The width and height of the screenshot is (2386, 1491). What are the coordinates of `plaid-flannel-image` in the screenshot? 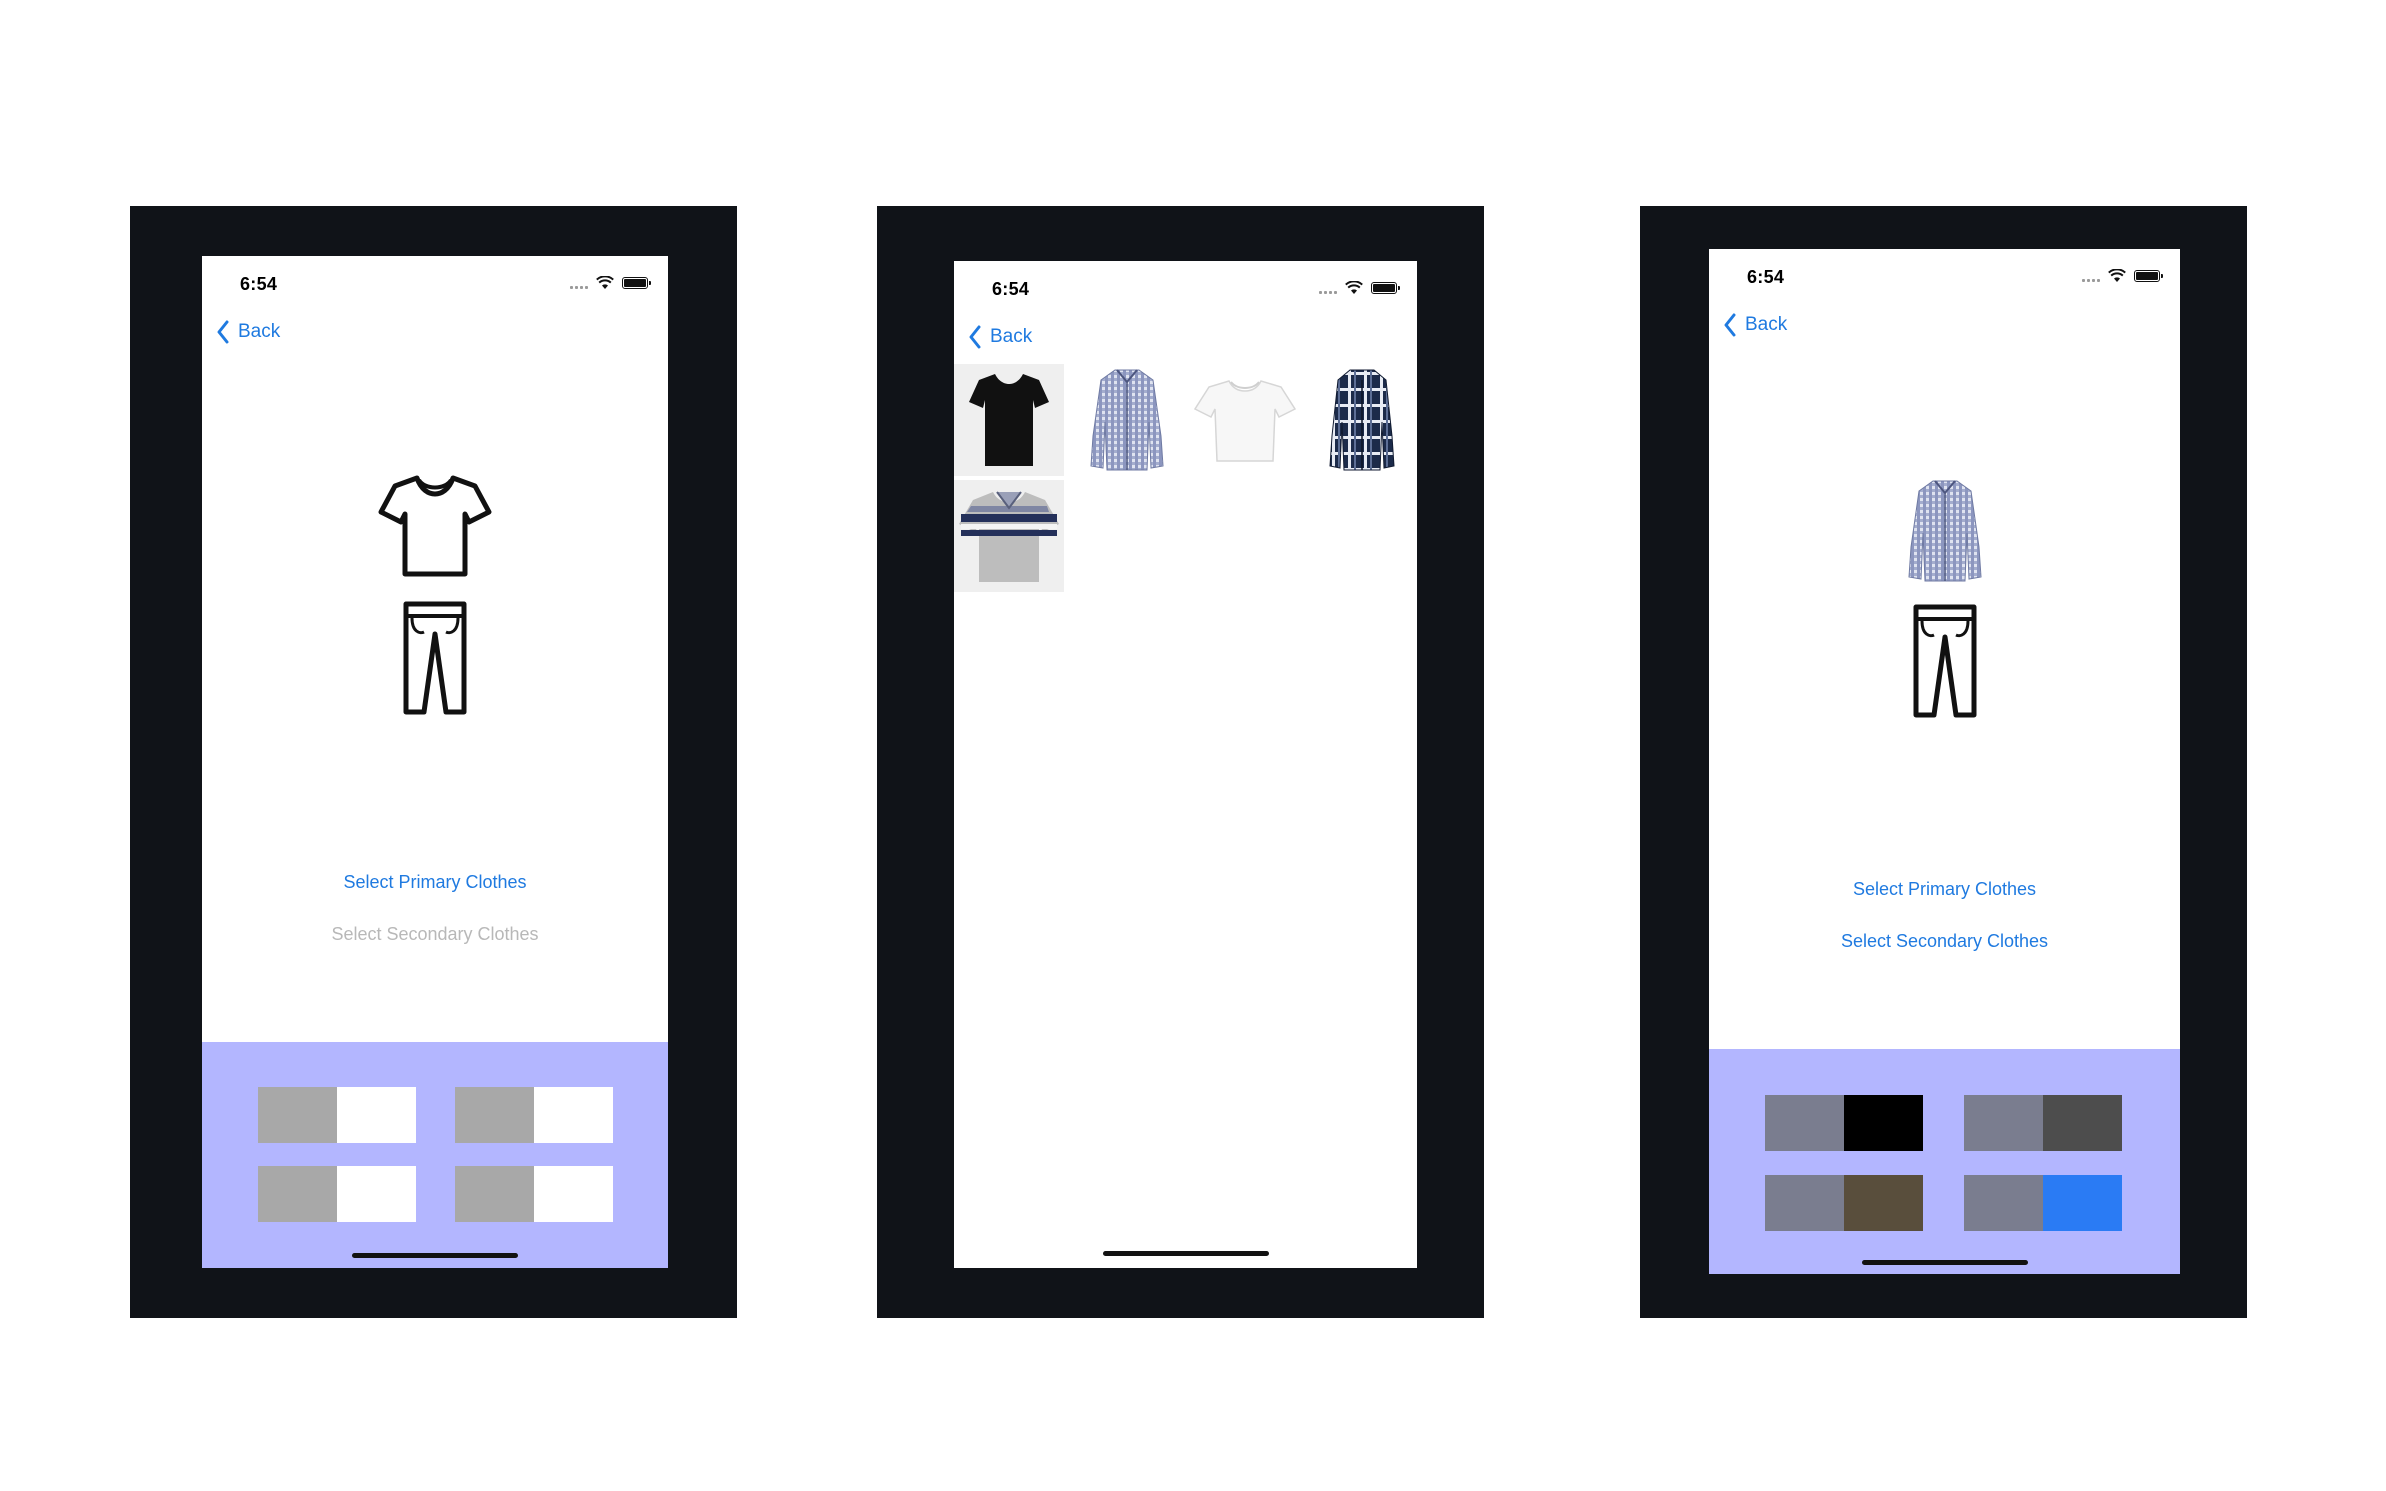 It's located at (1362, 420).